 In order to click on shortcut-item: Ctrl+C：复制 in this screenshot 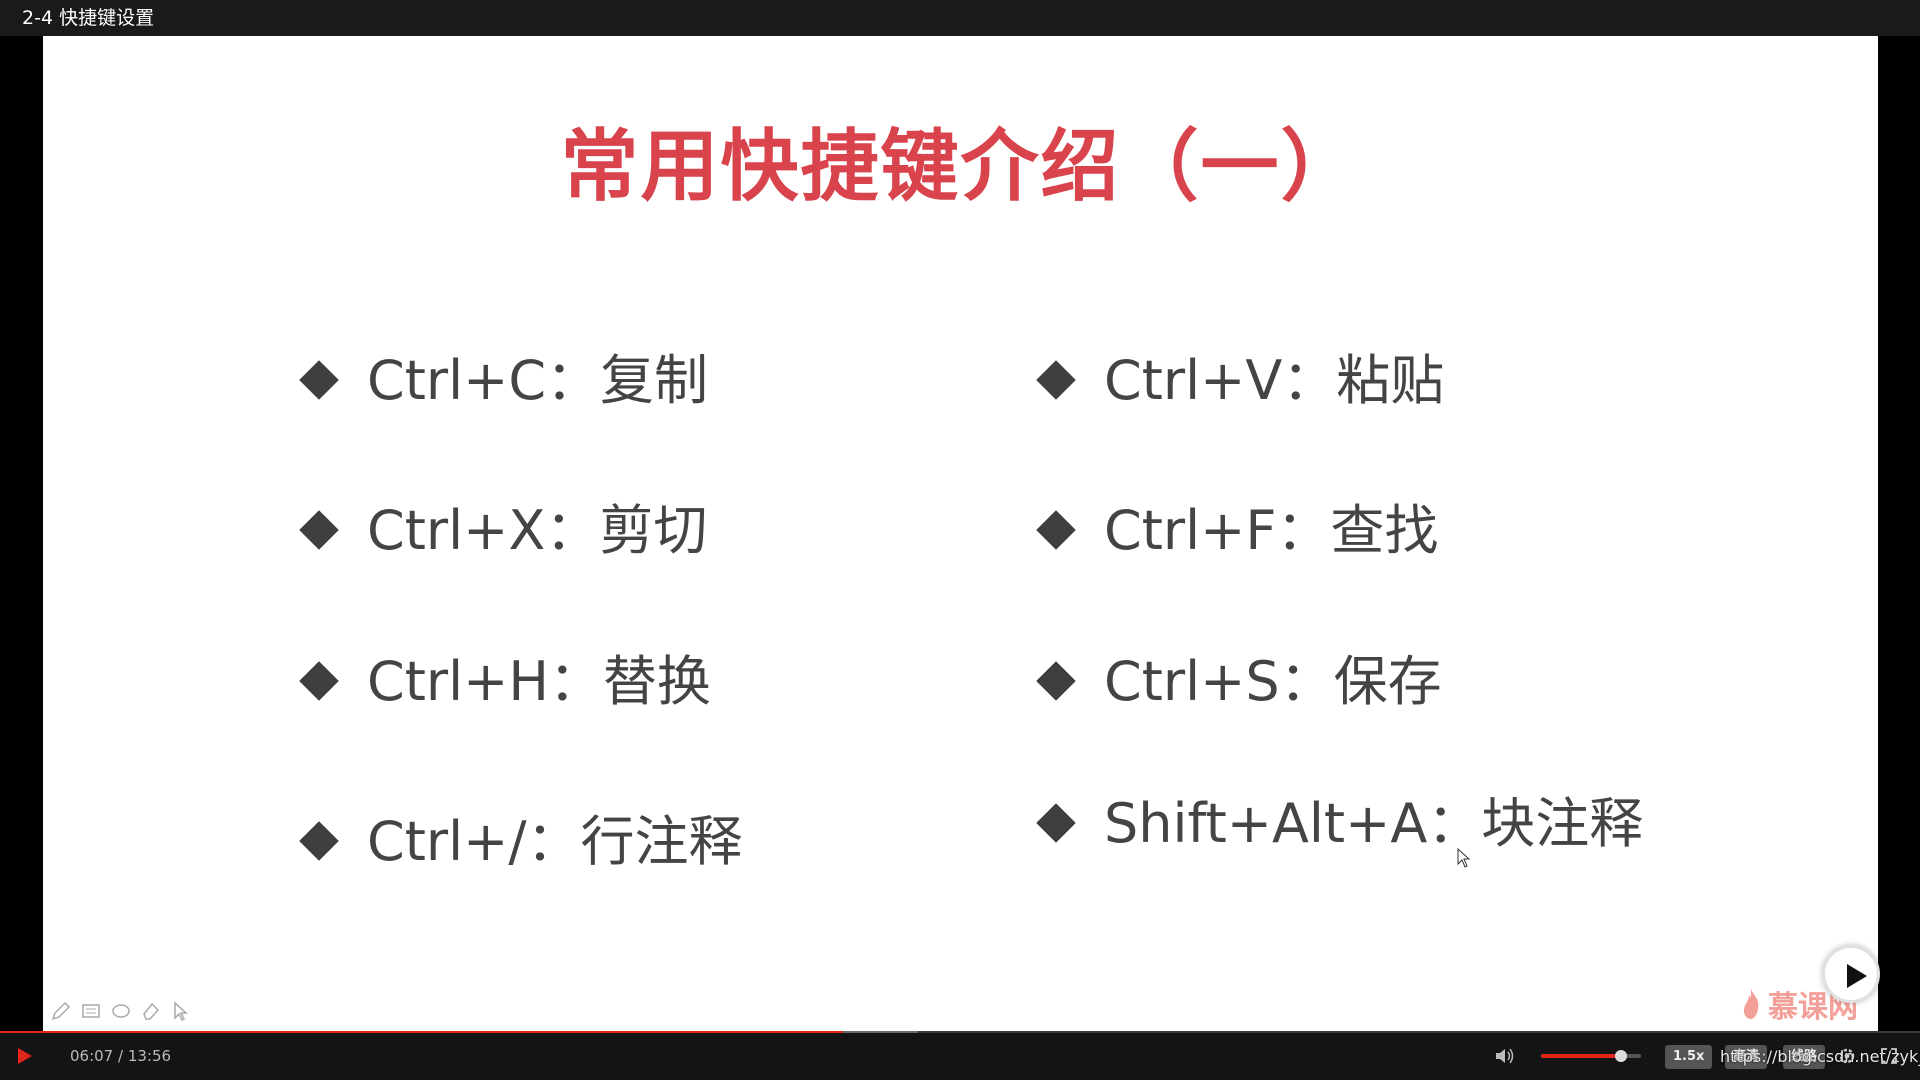, I will do `click(504, 381)`.